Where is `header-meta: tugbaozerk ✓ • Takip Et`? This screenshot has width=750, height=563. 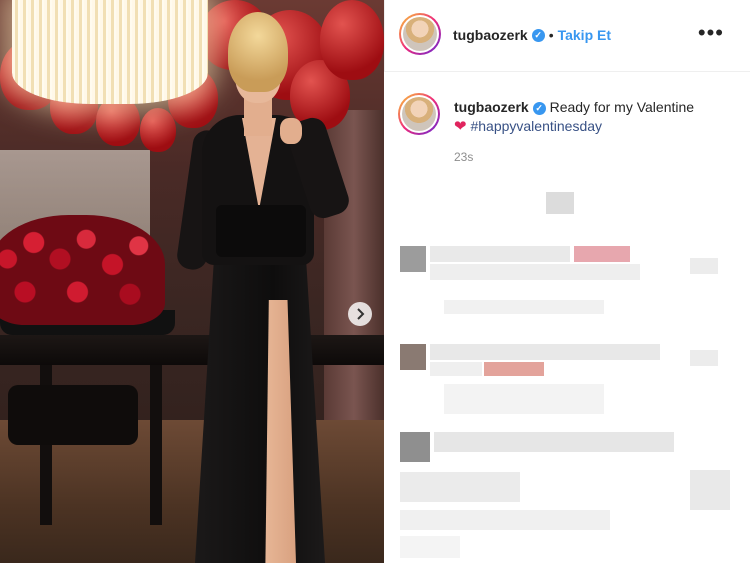
header-meta: tugbaozerk ✓ • Takip Et is located at coordinates (532, 36).